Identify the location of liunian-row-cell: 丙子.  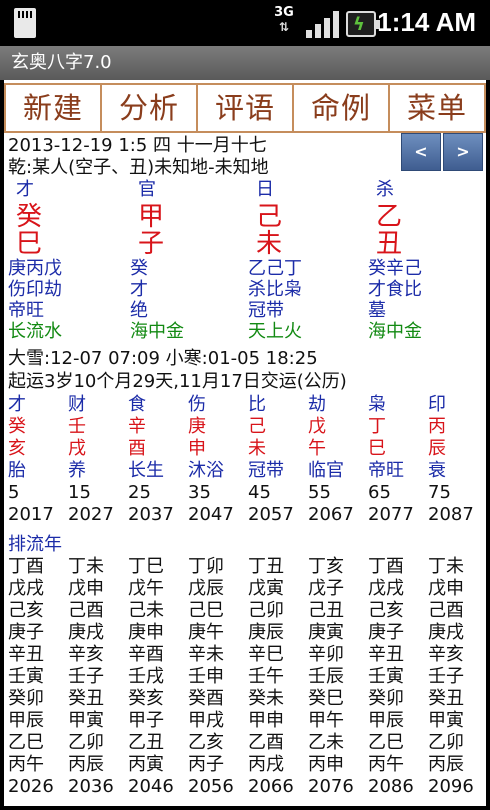
(206, 765).